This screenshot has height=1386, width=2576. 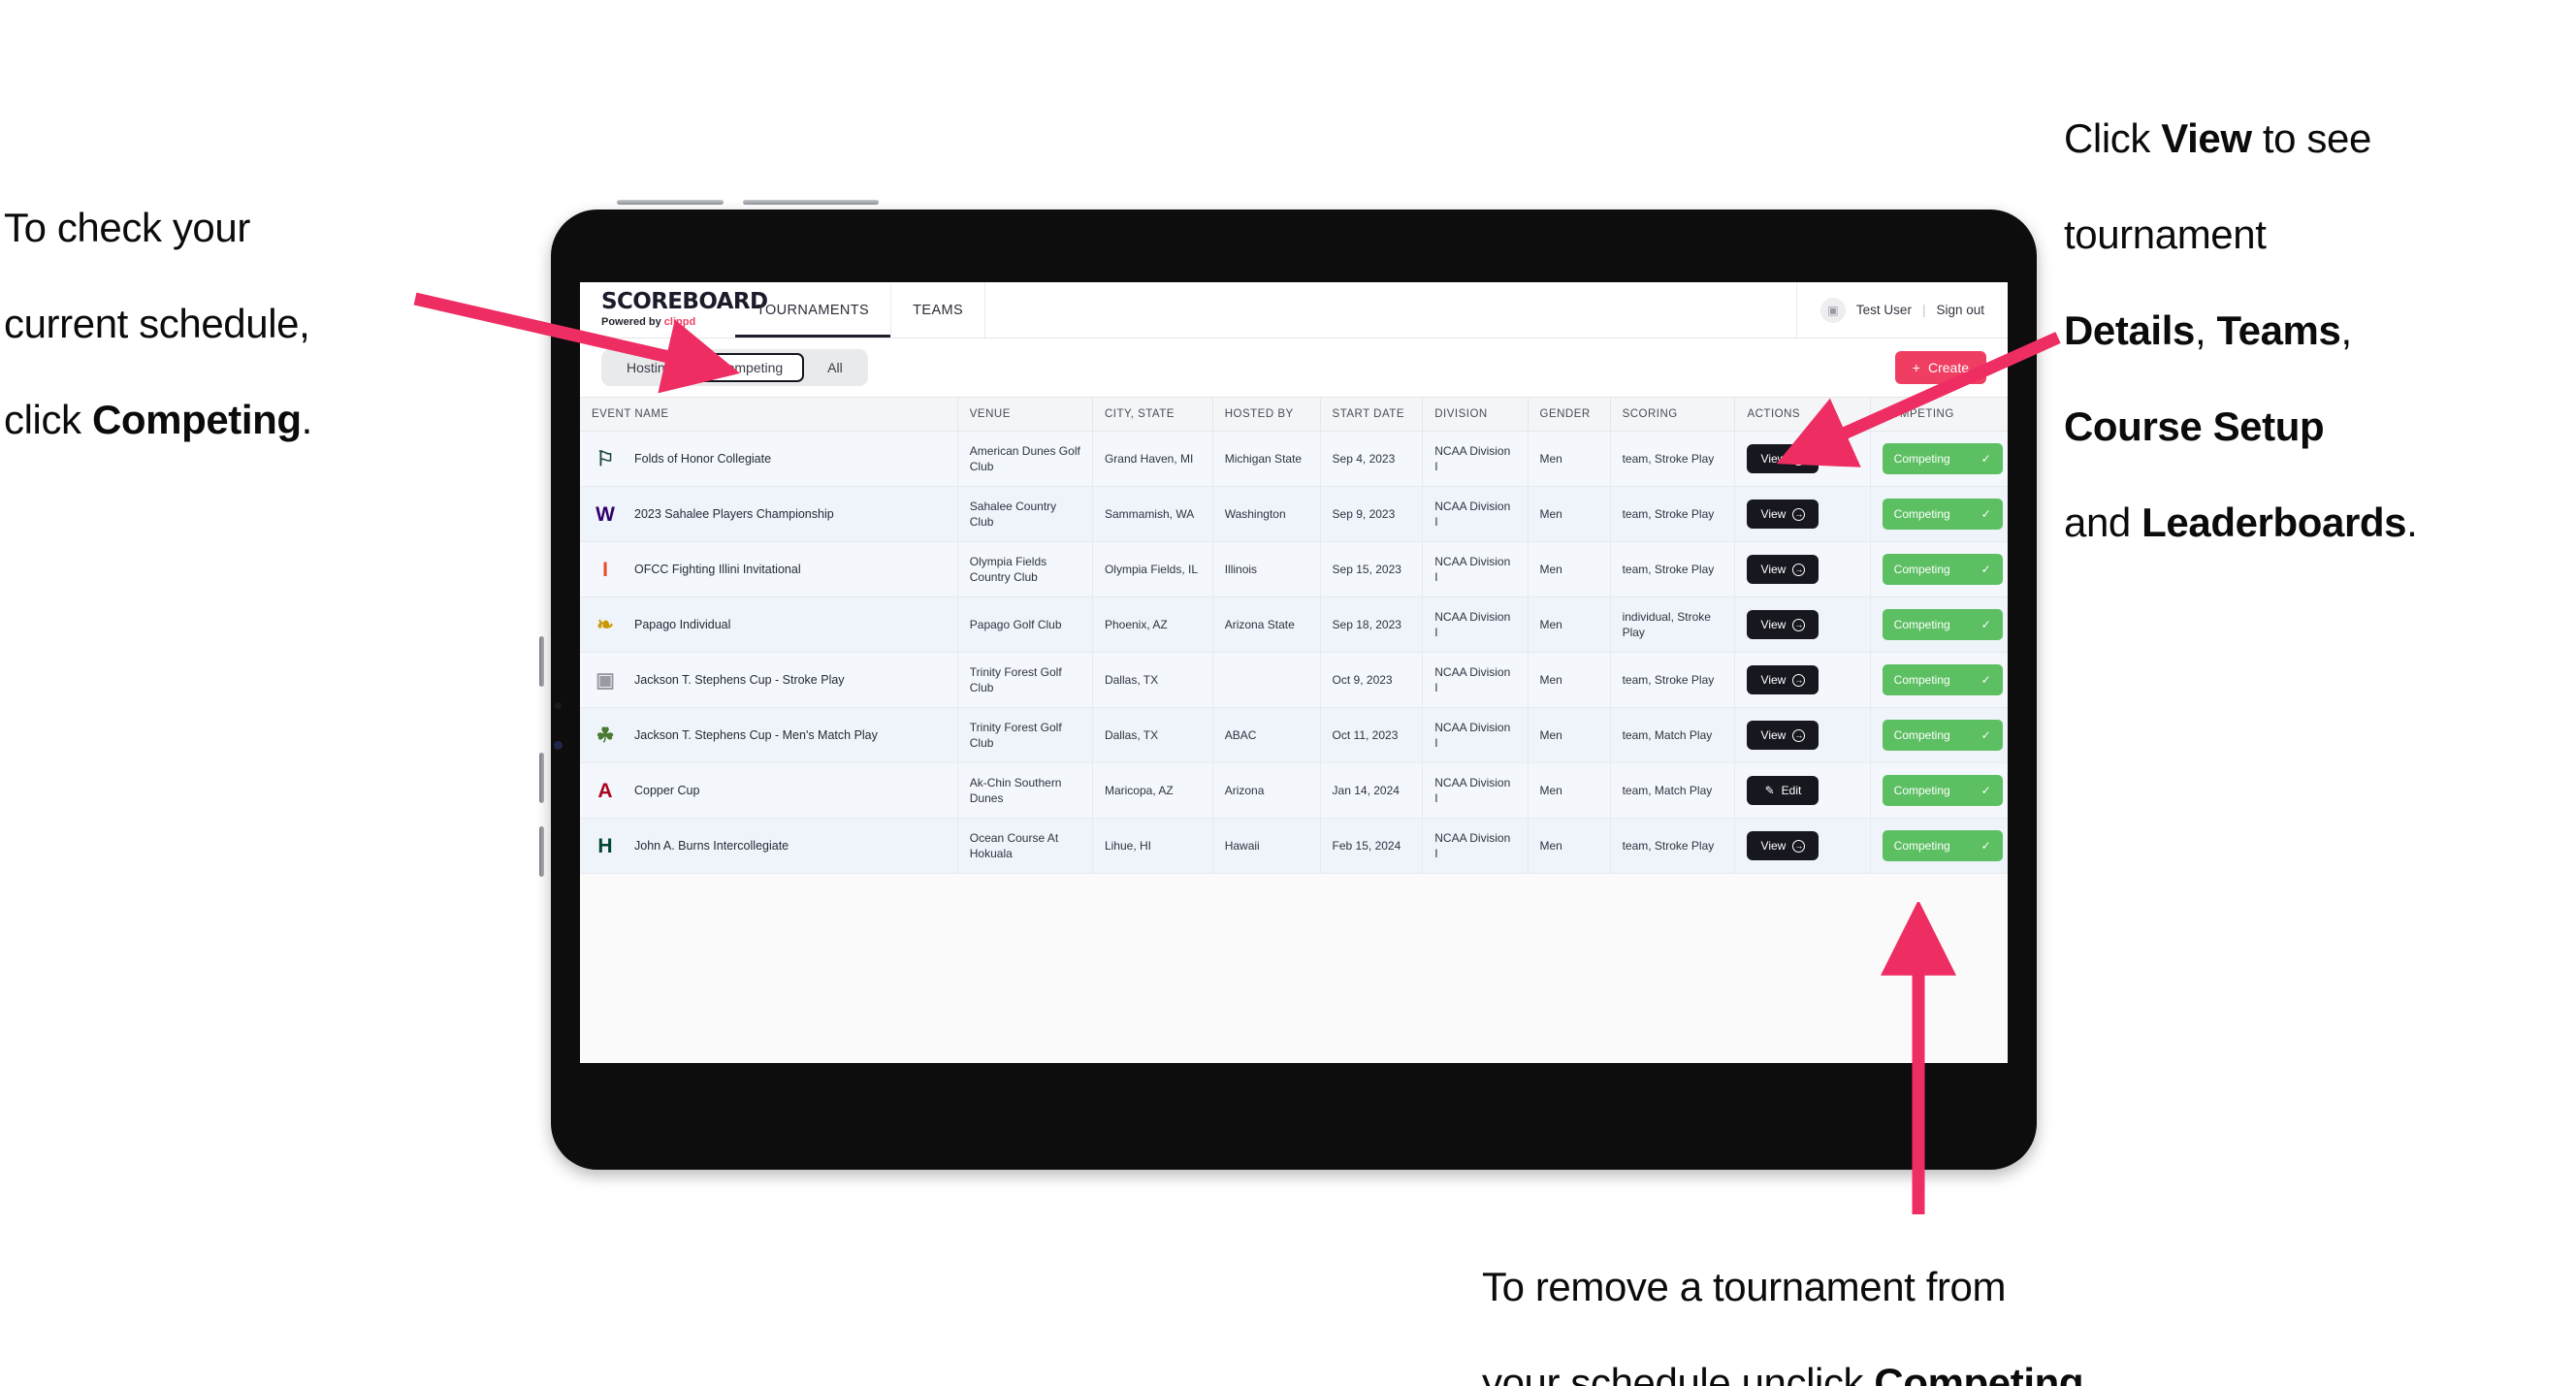 I want to click on cell-event-name: ⚐ Folds of Honor Collegiate, so click(x=769, y=459).